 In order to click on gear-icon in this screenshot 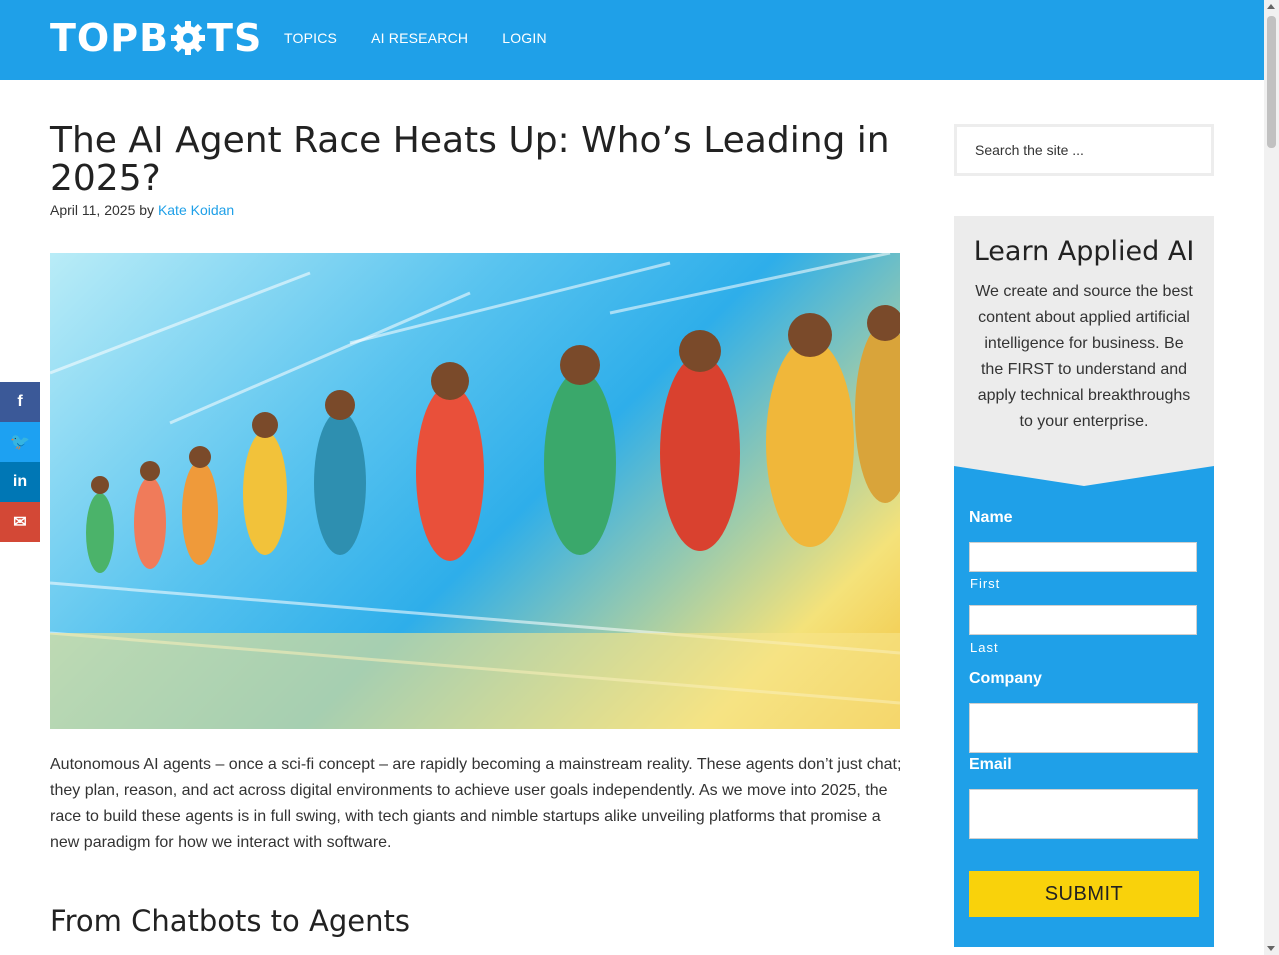, I will do `click(188, 38)`.